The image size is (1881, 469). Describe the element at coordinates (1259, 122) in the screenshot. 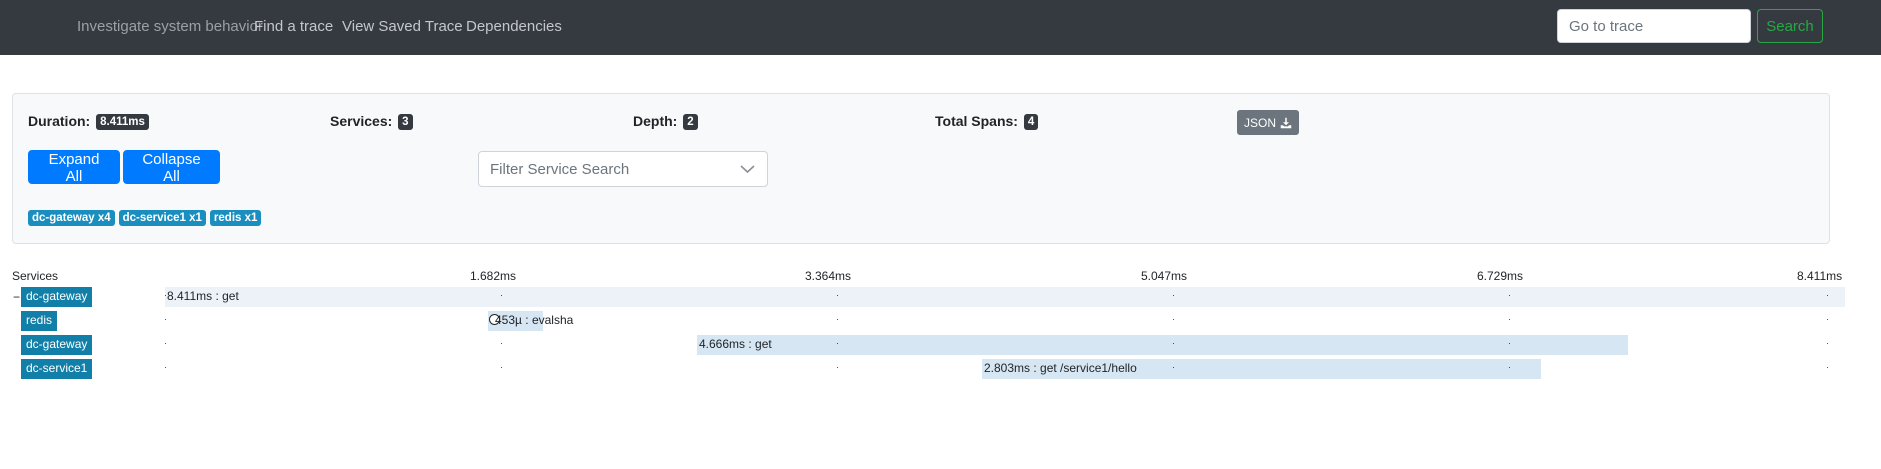

I see `json-button-label: JSON` at that location.